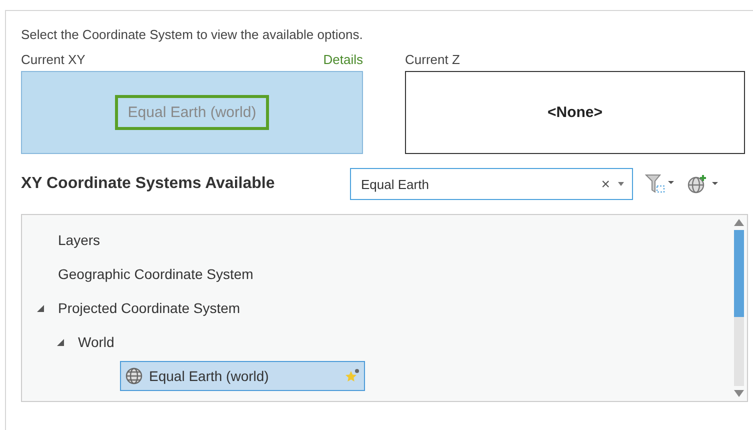 Image resolution: width=753 pixels, height=430 pixels. What do you see at coordinates (703, 184) in the screenshot?
I see `add-globe-icon` at bounding box center [703, 184].